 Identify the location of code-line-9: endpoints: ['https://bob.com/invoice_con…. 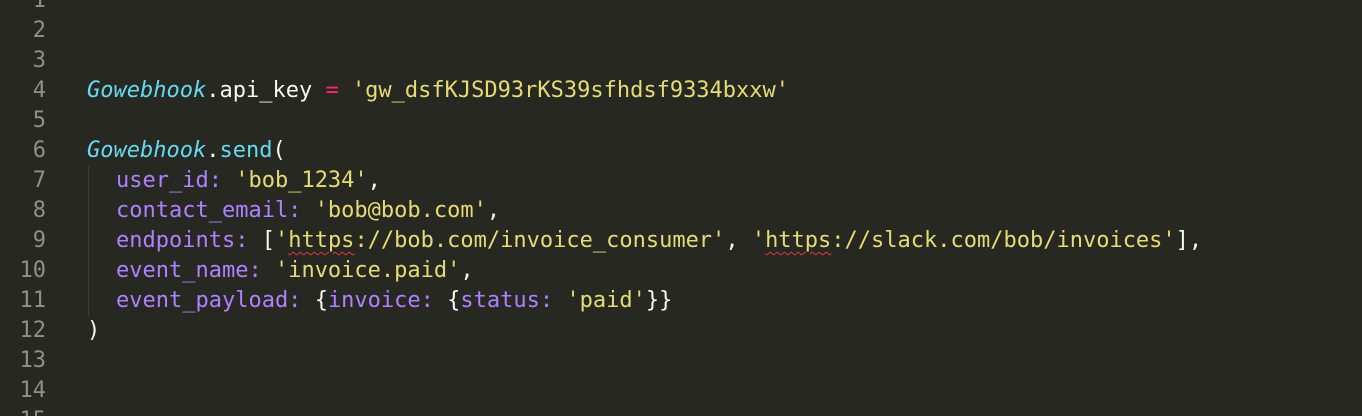
(644, 241).